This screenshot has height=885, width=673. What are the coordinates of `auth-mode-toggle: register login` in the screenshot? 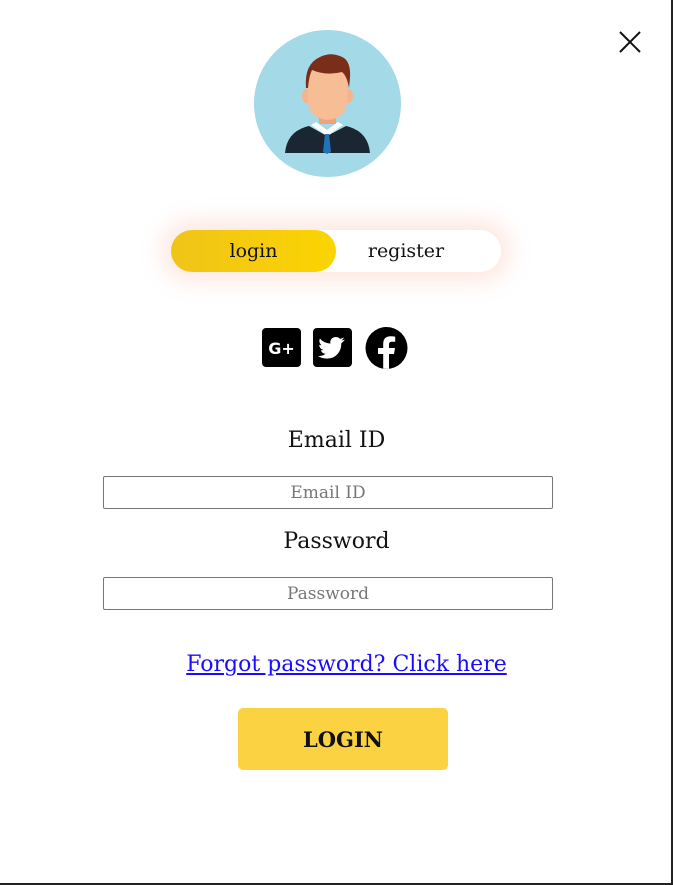 It's located at (336, 251).